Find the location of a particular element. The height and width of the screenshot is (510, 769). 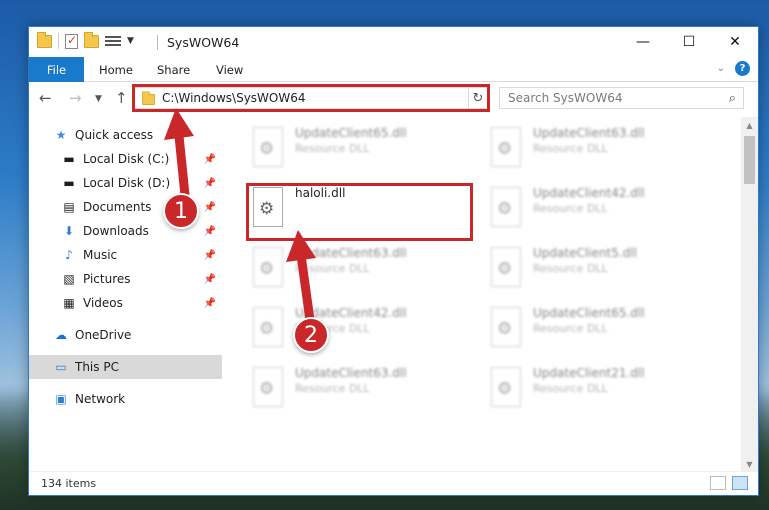

annotation-arrows is located at coordinates (240, 216).